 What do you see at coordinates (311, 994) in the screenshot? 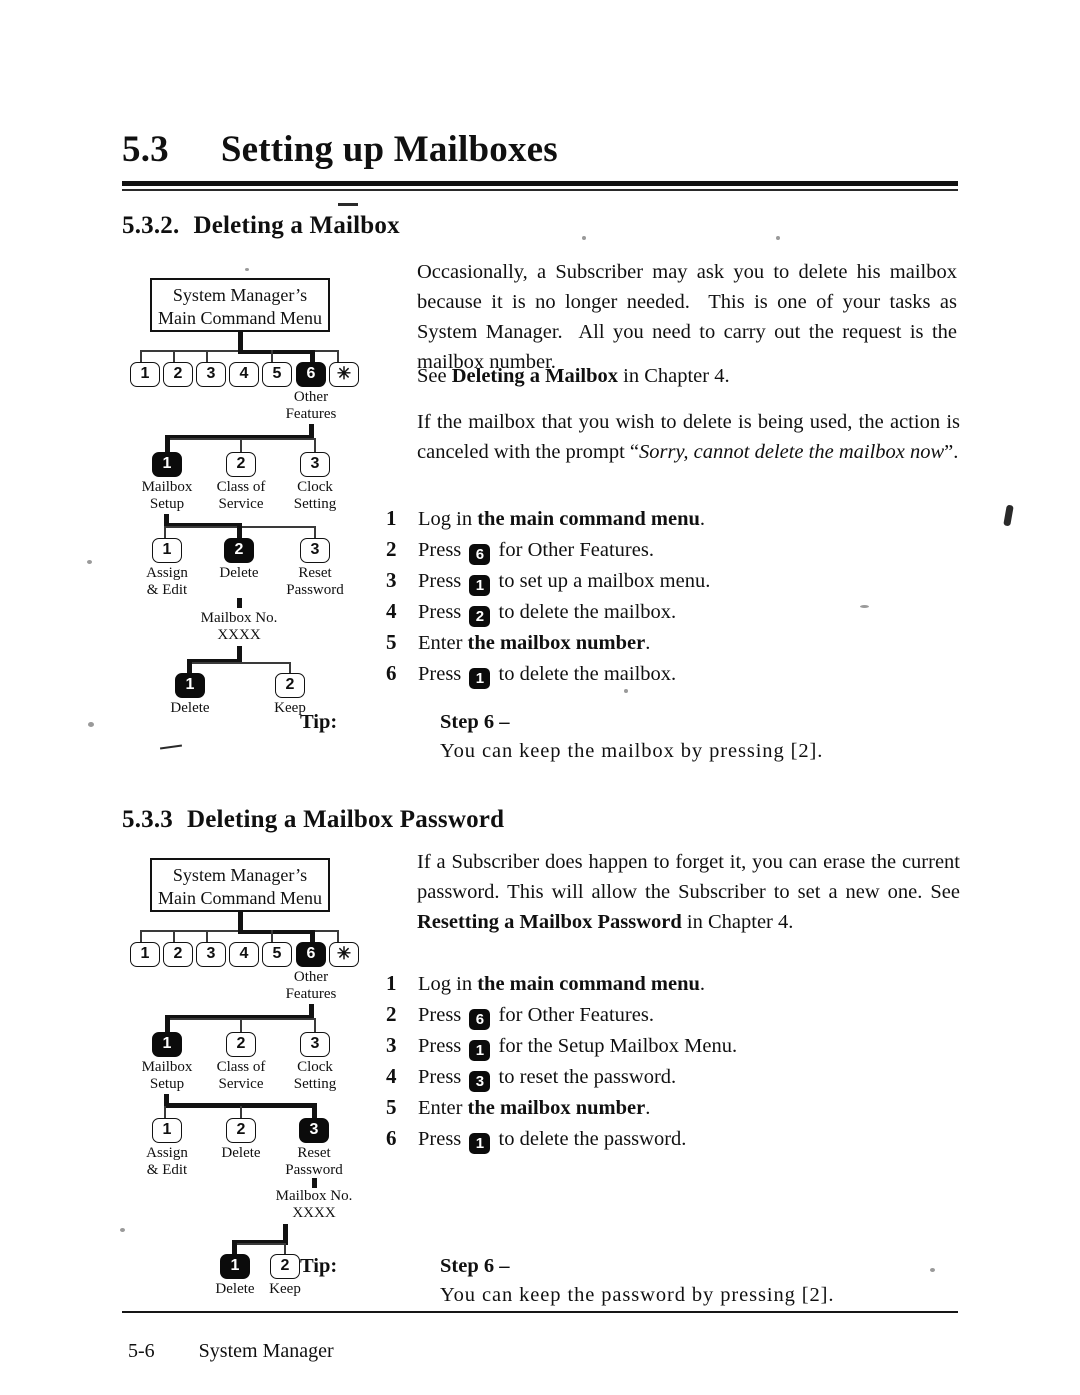
I see `key-6-caption-line2: Features` at bounding box center [311, 994].